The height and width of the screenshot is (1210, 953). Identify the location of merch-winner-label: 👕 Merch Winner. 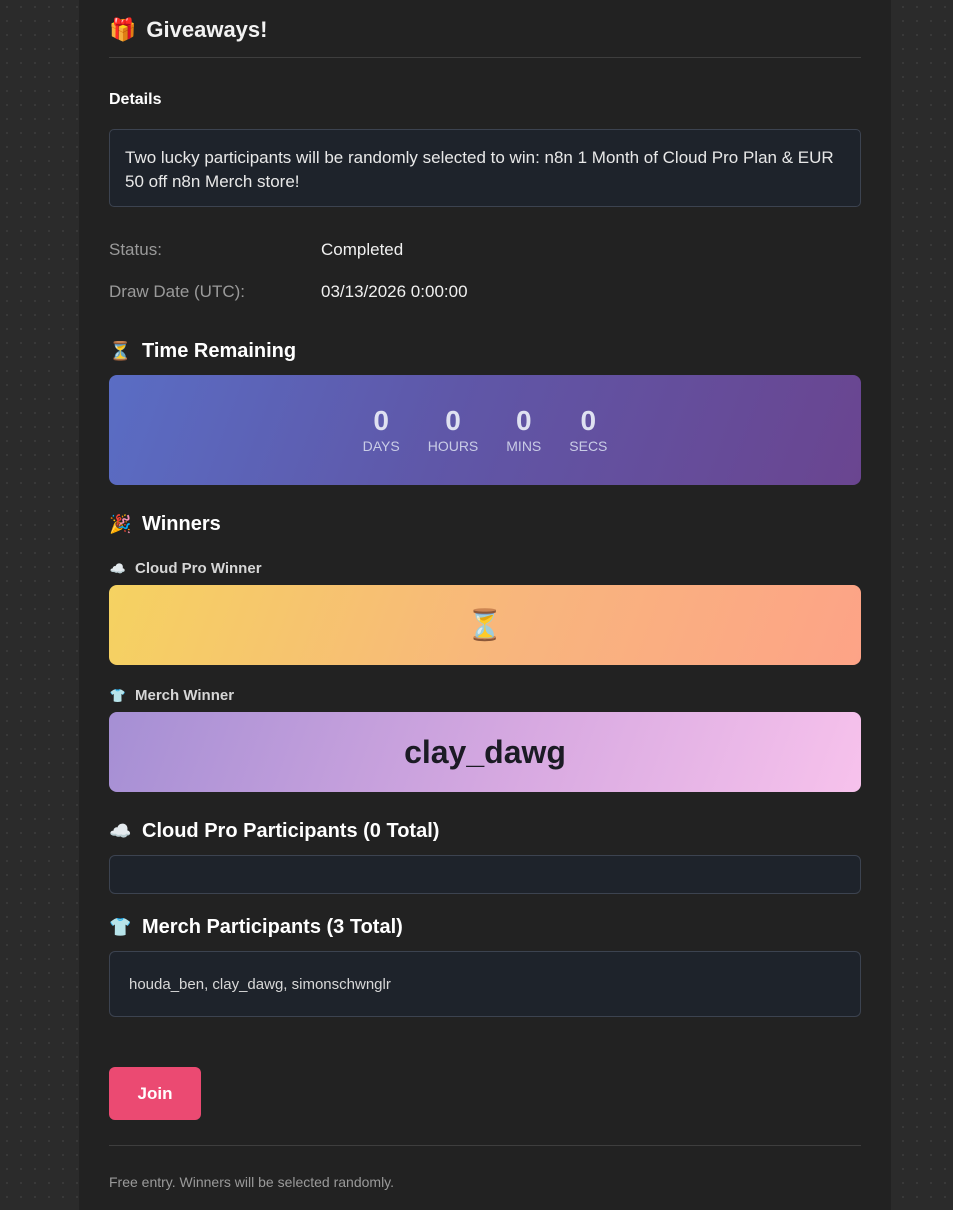
(485, 695).